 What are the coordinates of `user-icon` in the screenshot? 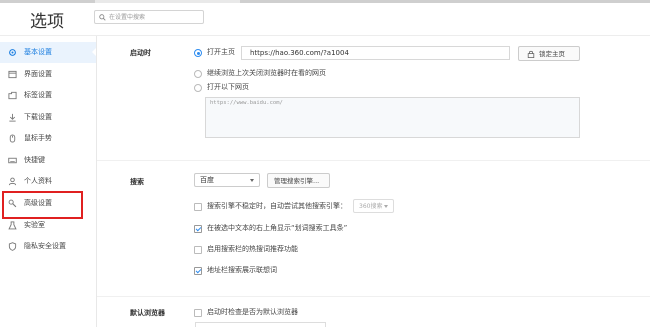 It's located at (12, 181).